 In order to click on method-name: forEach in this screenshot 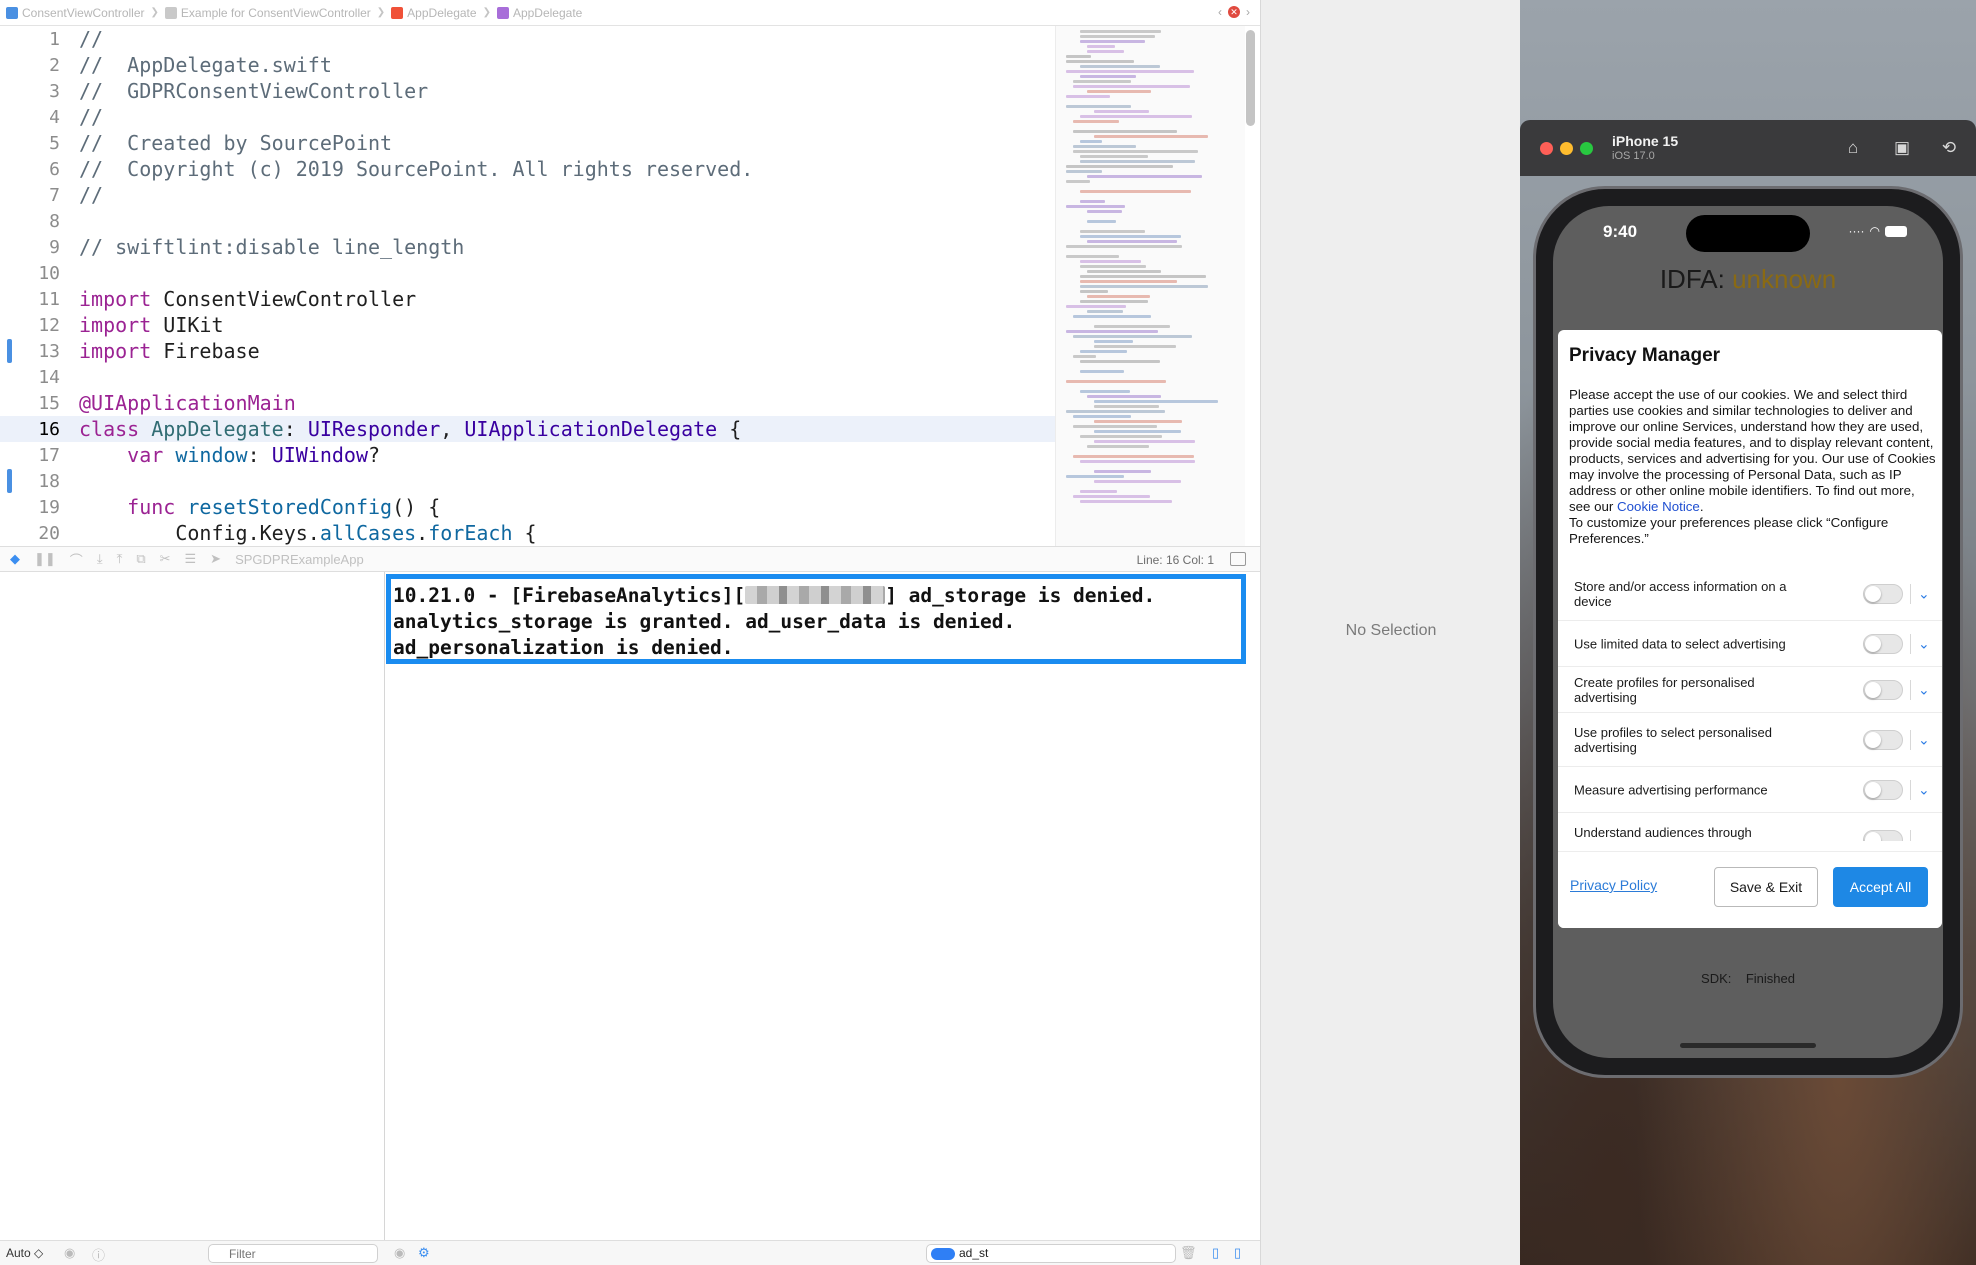, I will do `click(470, 533)`.